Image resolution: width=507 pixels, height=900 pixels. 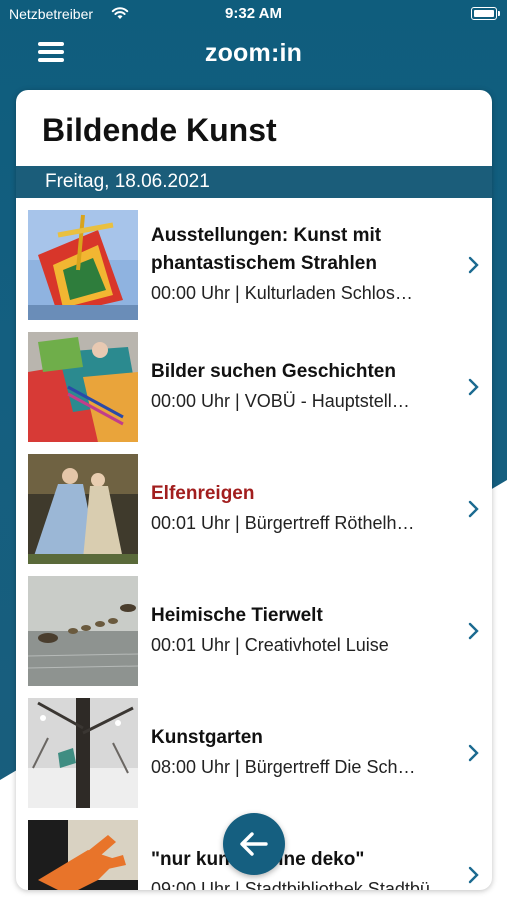 I want to click on arrow-left-icon, so click(x=254, y=844).